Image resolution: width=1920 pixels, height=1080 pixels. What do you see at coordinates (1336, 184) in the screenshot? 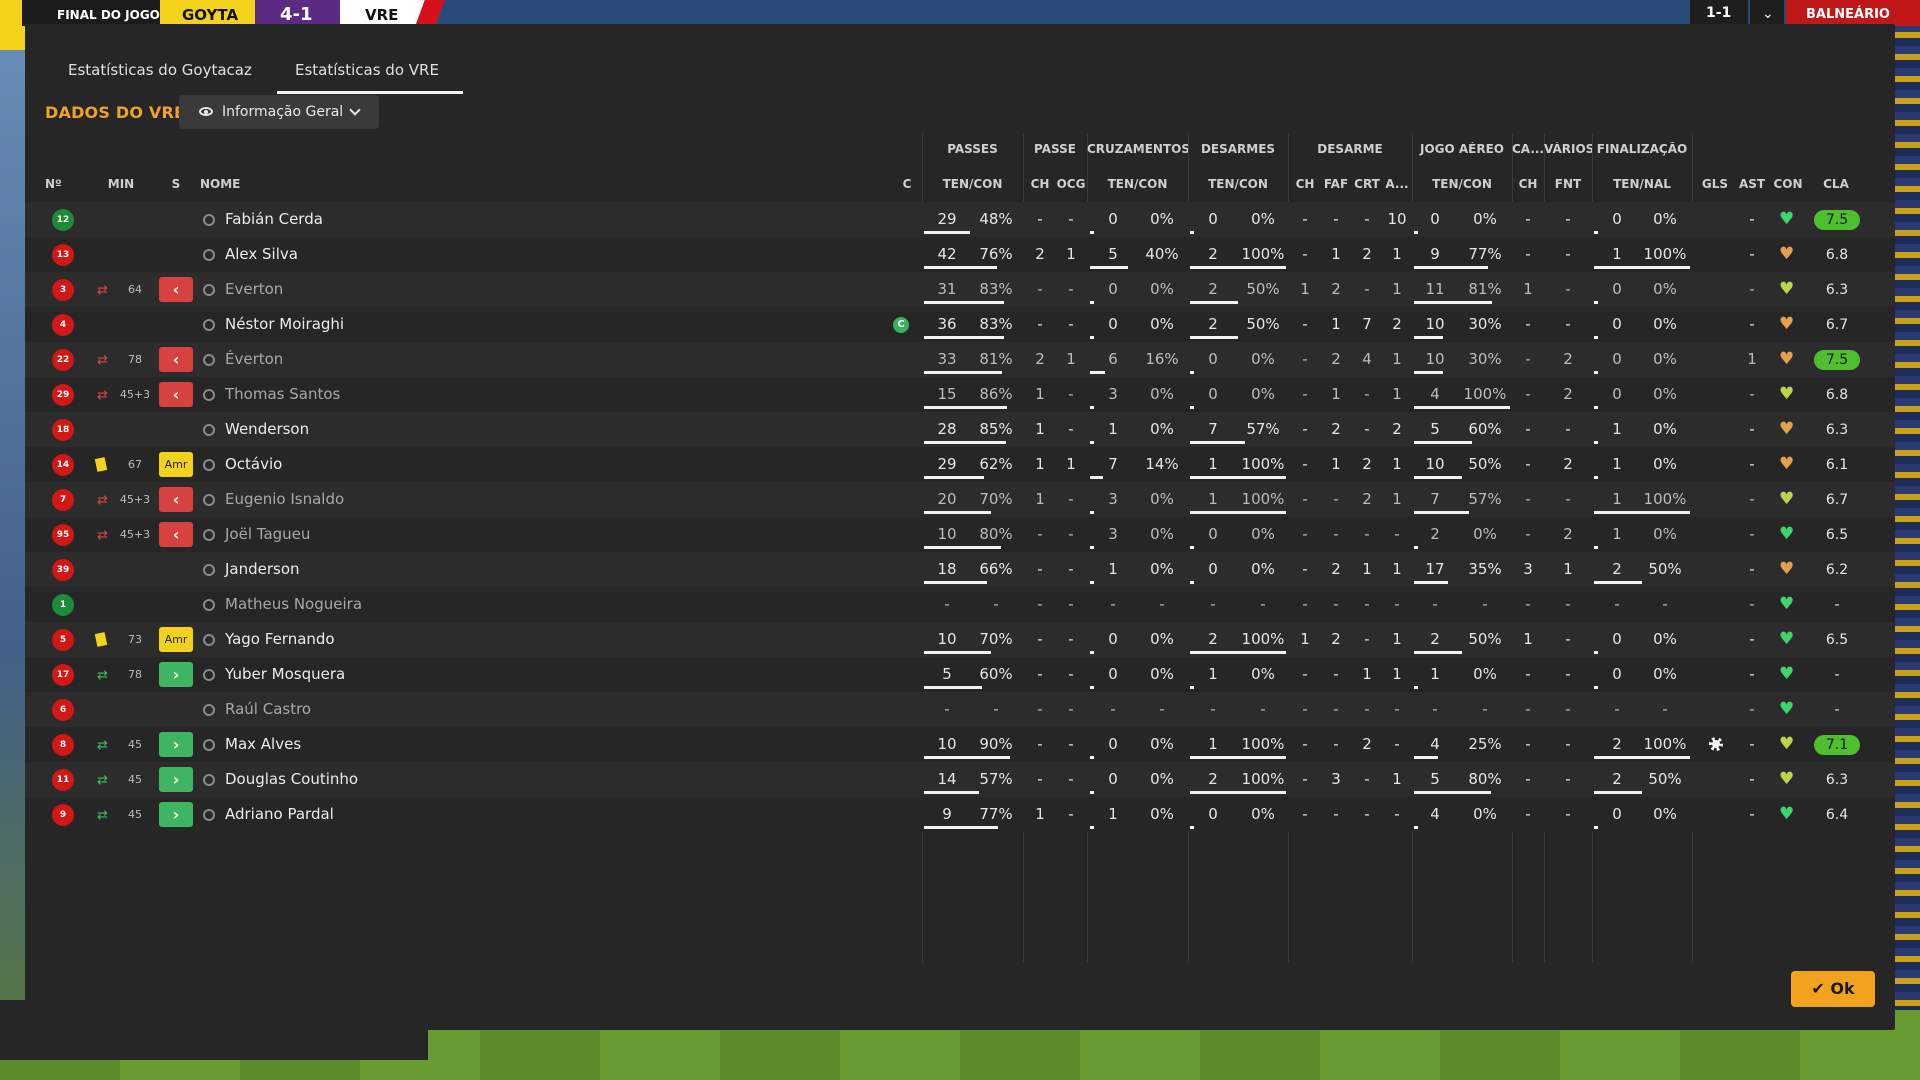
I see `header-des-faf: FAF` at bounding box center [1336, 184].